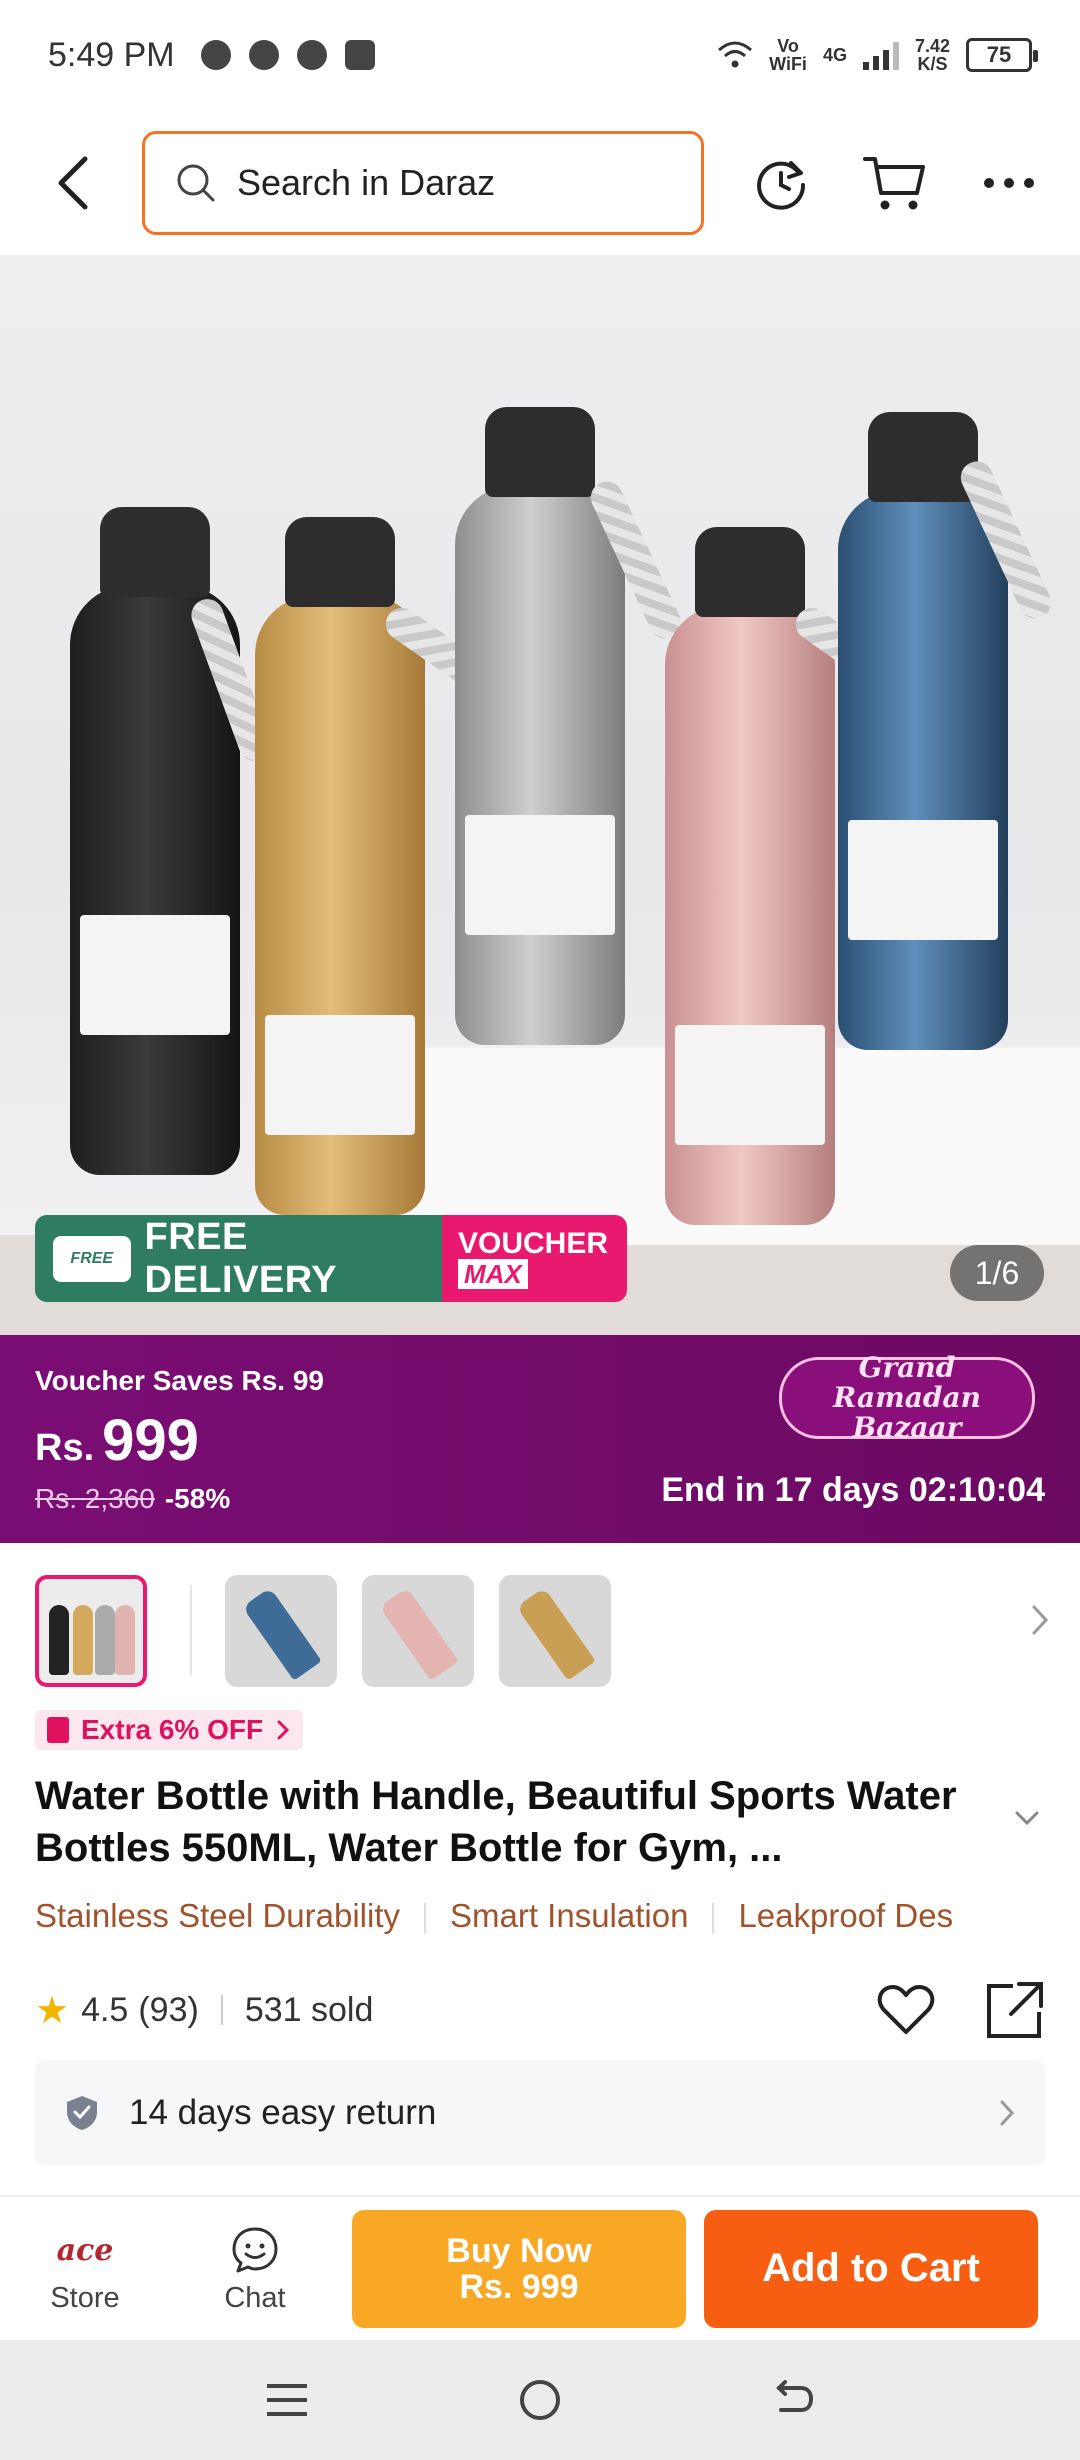 This screenshot has height=2460, width=1080. I want to click on campaign-badge: Grand Ramadan Bazaar, so click(907, 1398).